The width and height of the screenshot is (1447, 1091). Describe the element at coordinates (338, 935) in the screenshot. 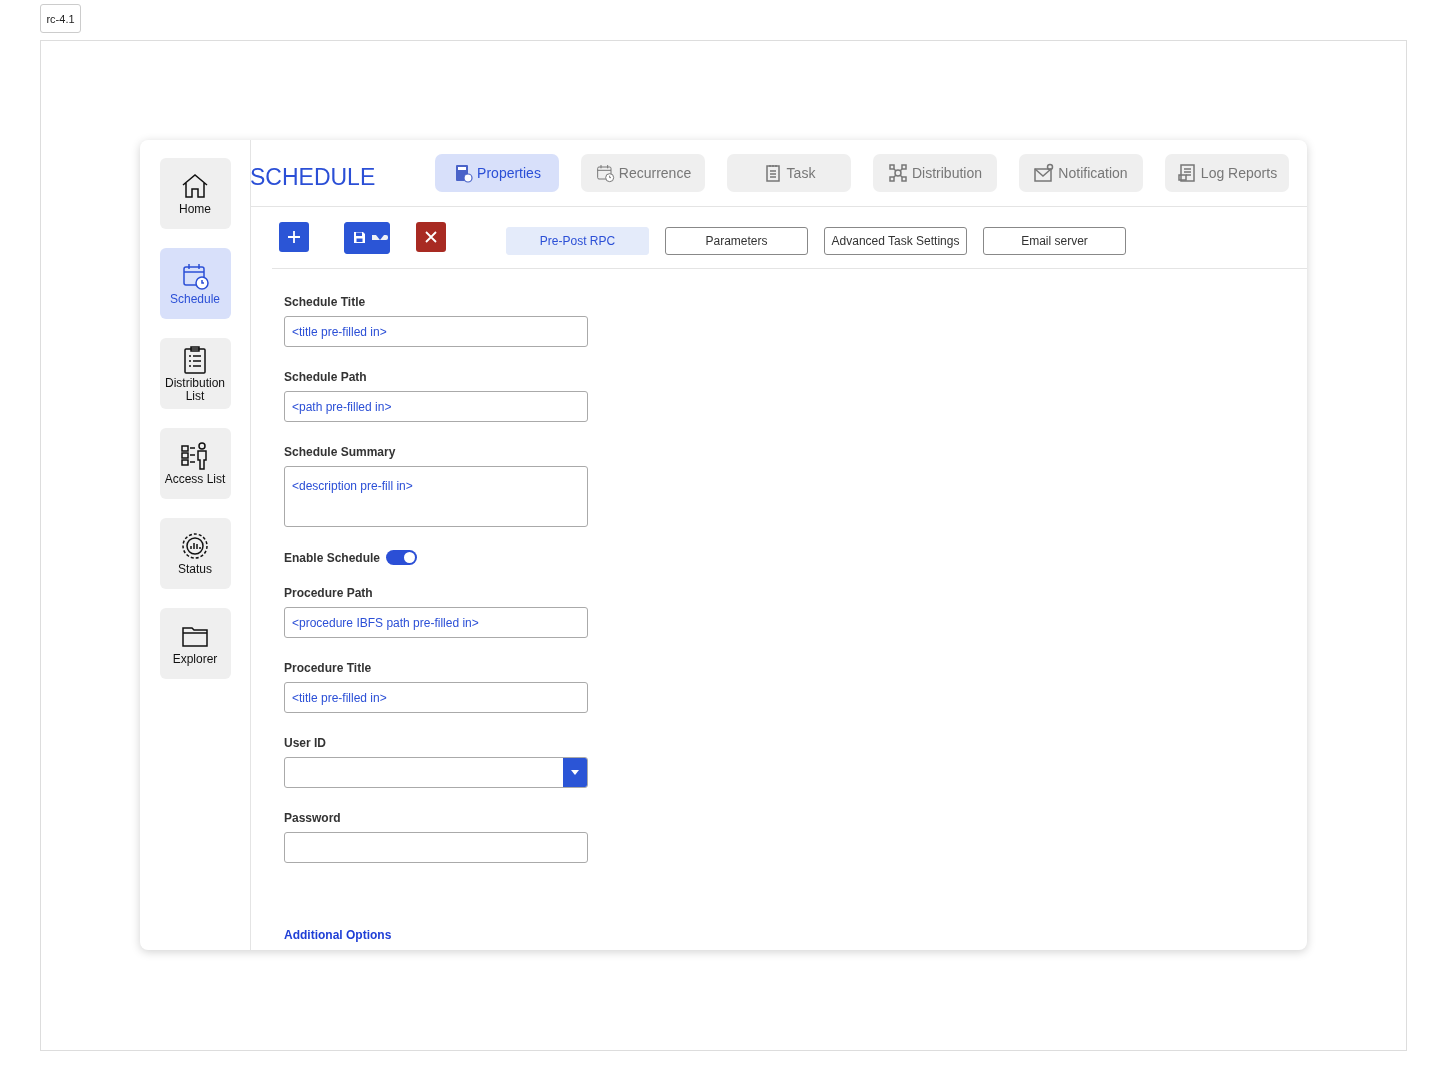

I see `additional-options-link: Additional Options` at that location.